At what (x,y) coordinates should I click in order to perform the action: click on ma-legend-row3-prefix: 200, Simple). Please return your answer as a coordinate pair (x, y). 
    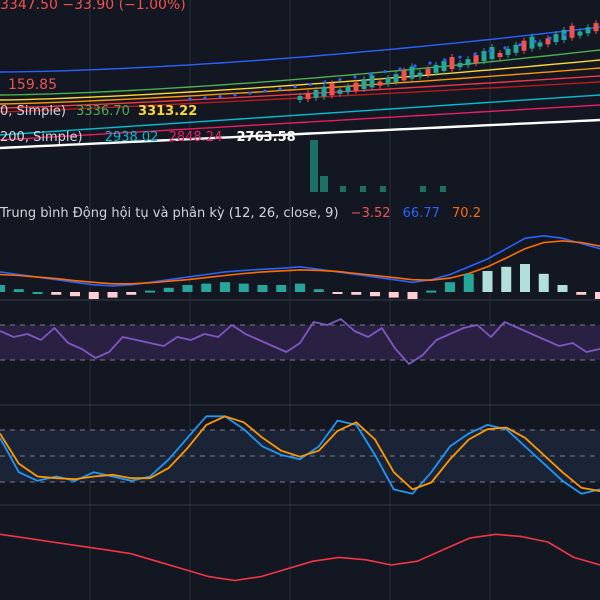
    Looking at the image, I should click on (41, 137).